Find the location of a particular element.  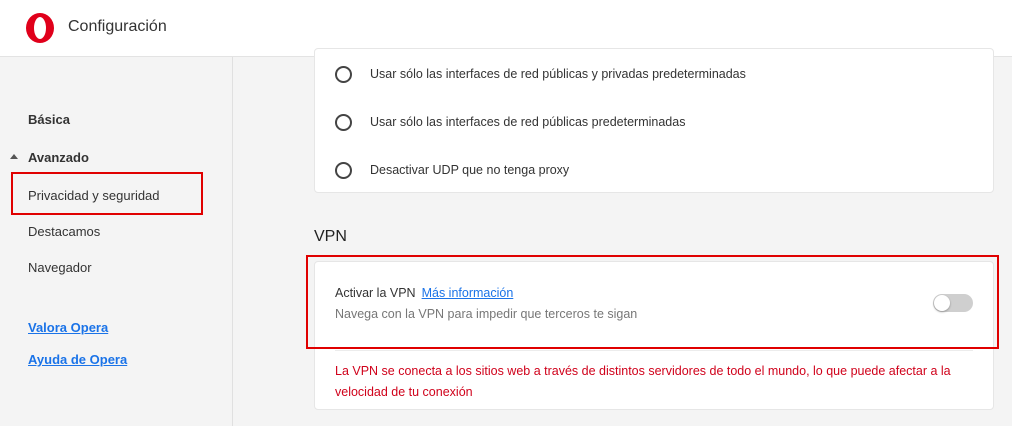

vpn-section-title: VPN is located at coordinates (330, 236).